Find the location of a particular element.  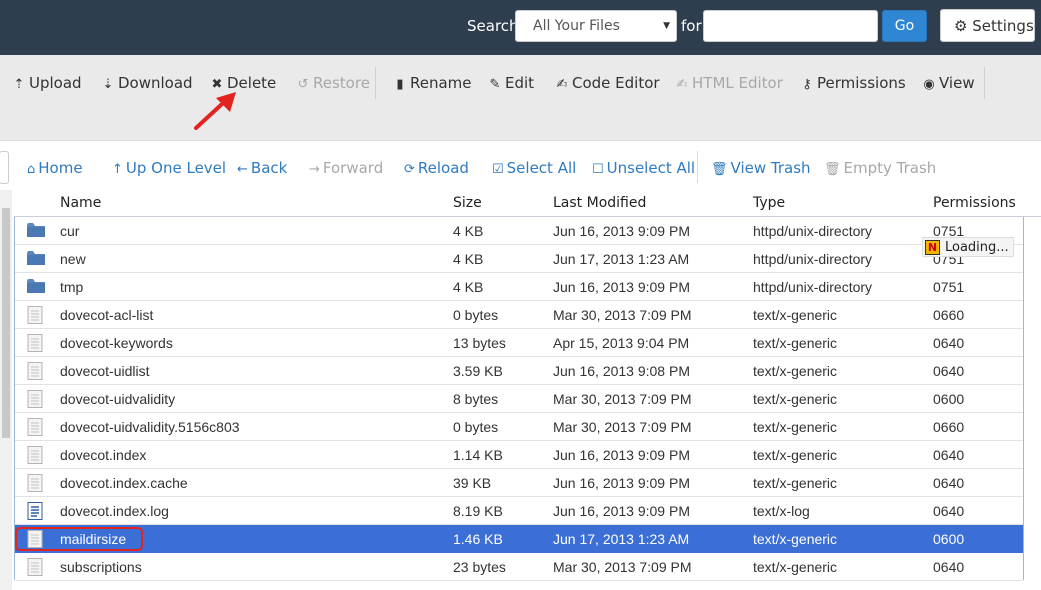

home-button: ⌂ Home is located at coordinates (55, 168).